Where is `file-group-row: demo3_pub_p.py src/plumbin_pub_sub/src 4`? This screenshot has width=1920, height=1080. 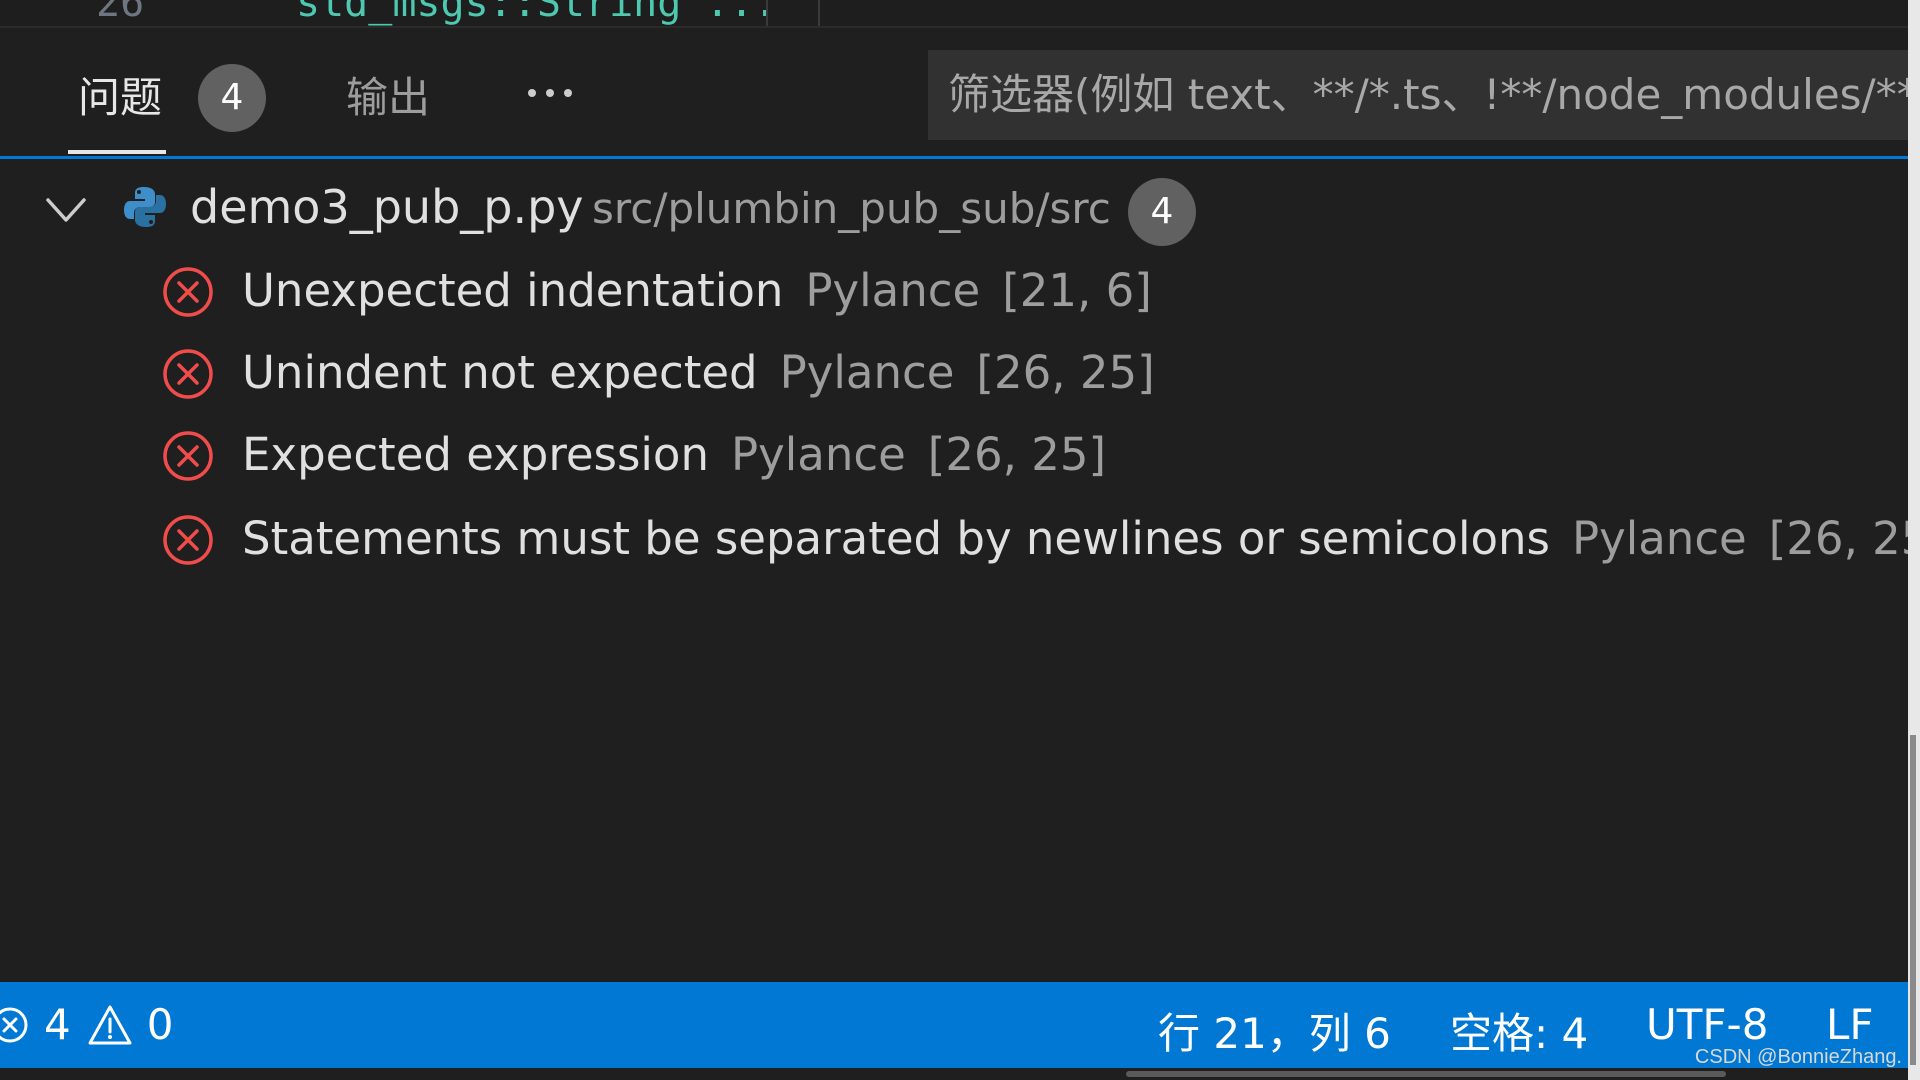
file-group-row: demo3_pub_p.py src/plumbin_pub_sub/src 4 is located at coordinates (954, 210).